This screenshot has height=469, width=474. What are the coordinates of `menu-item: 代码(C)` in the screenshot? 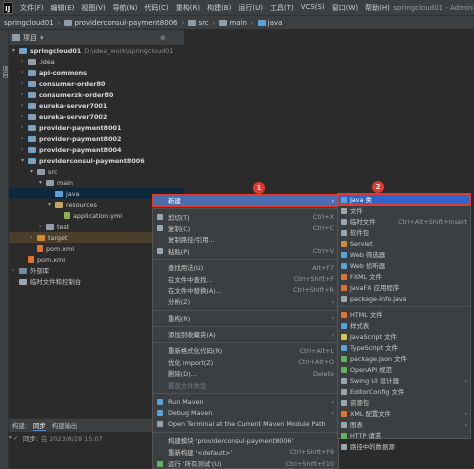 It's located at (156, 8).